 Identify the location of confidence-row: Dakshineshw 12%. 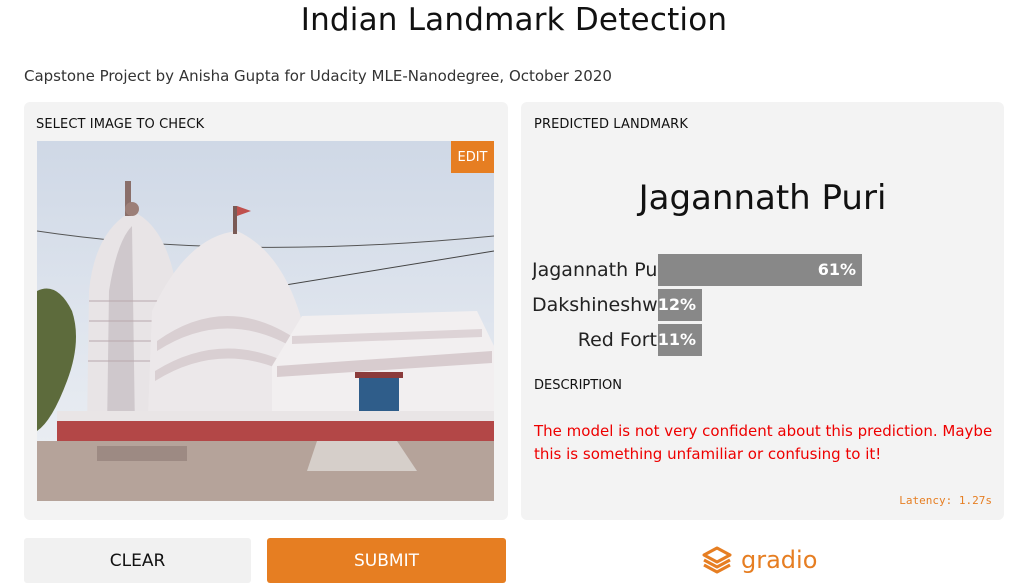
(762, 305).